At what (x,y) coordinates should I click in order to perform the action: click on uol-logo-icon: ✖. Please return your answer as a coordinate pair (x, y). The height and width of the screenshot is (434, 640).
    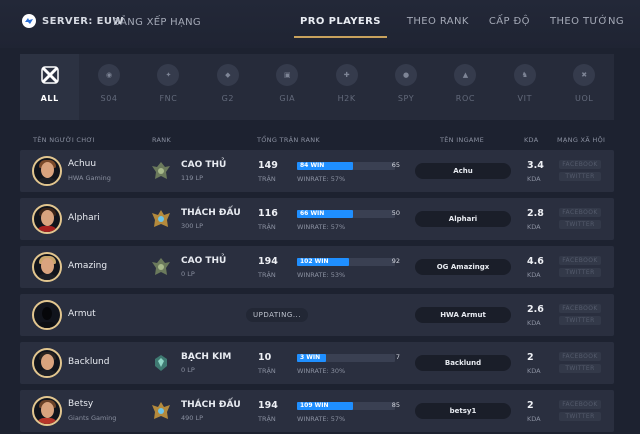
    Looking at the image, I should click on (584, 75).